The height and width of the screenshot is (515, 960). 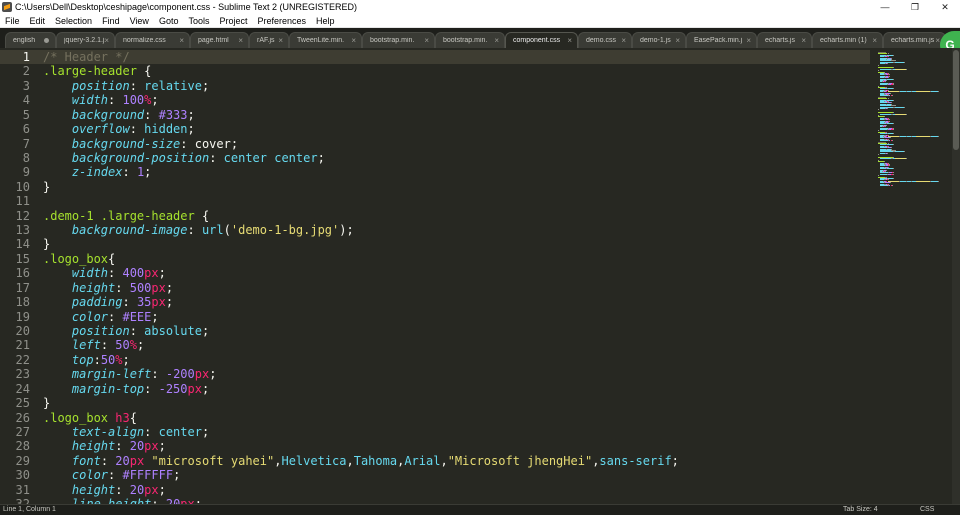 What do you see at coordinates (198, 21) in the screenshot?
I see `menu-item-tools: Tools` at bounding box center [198, 21].